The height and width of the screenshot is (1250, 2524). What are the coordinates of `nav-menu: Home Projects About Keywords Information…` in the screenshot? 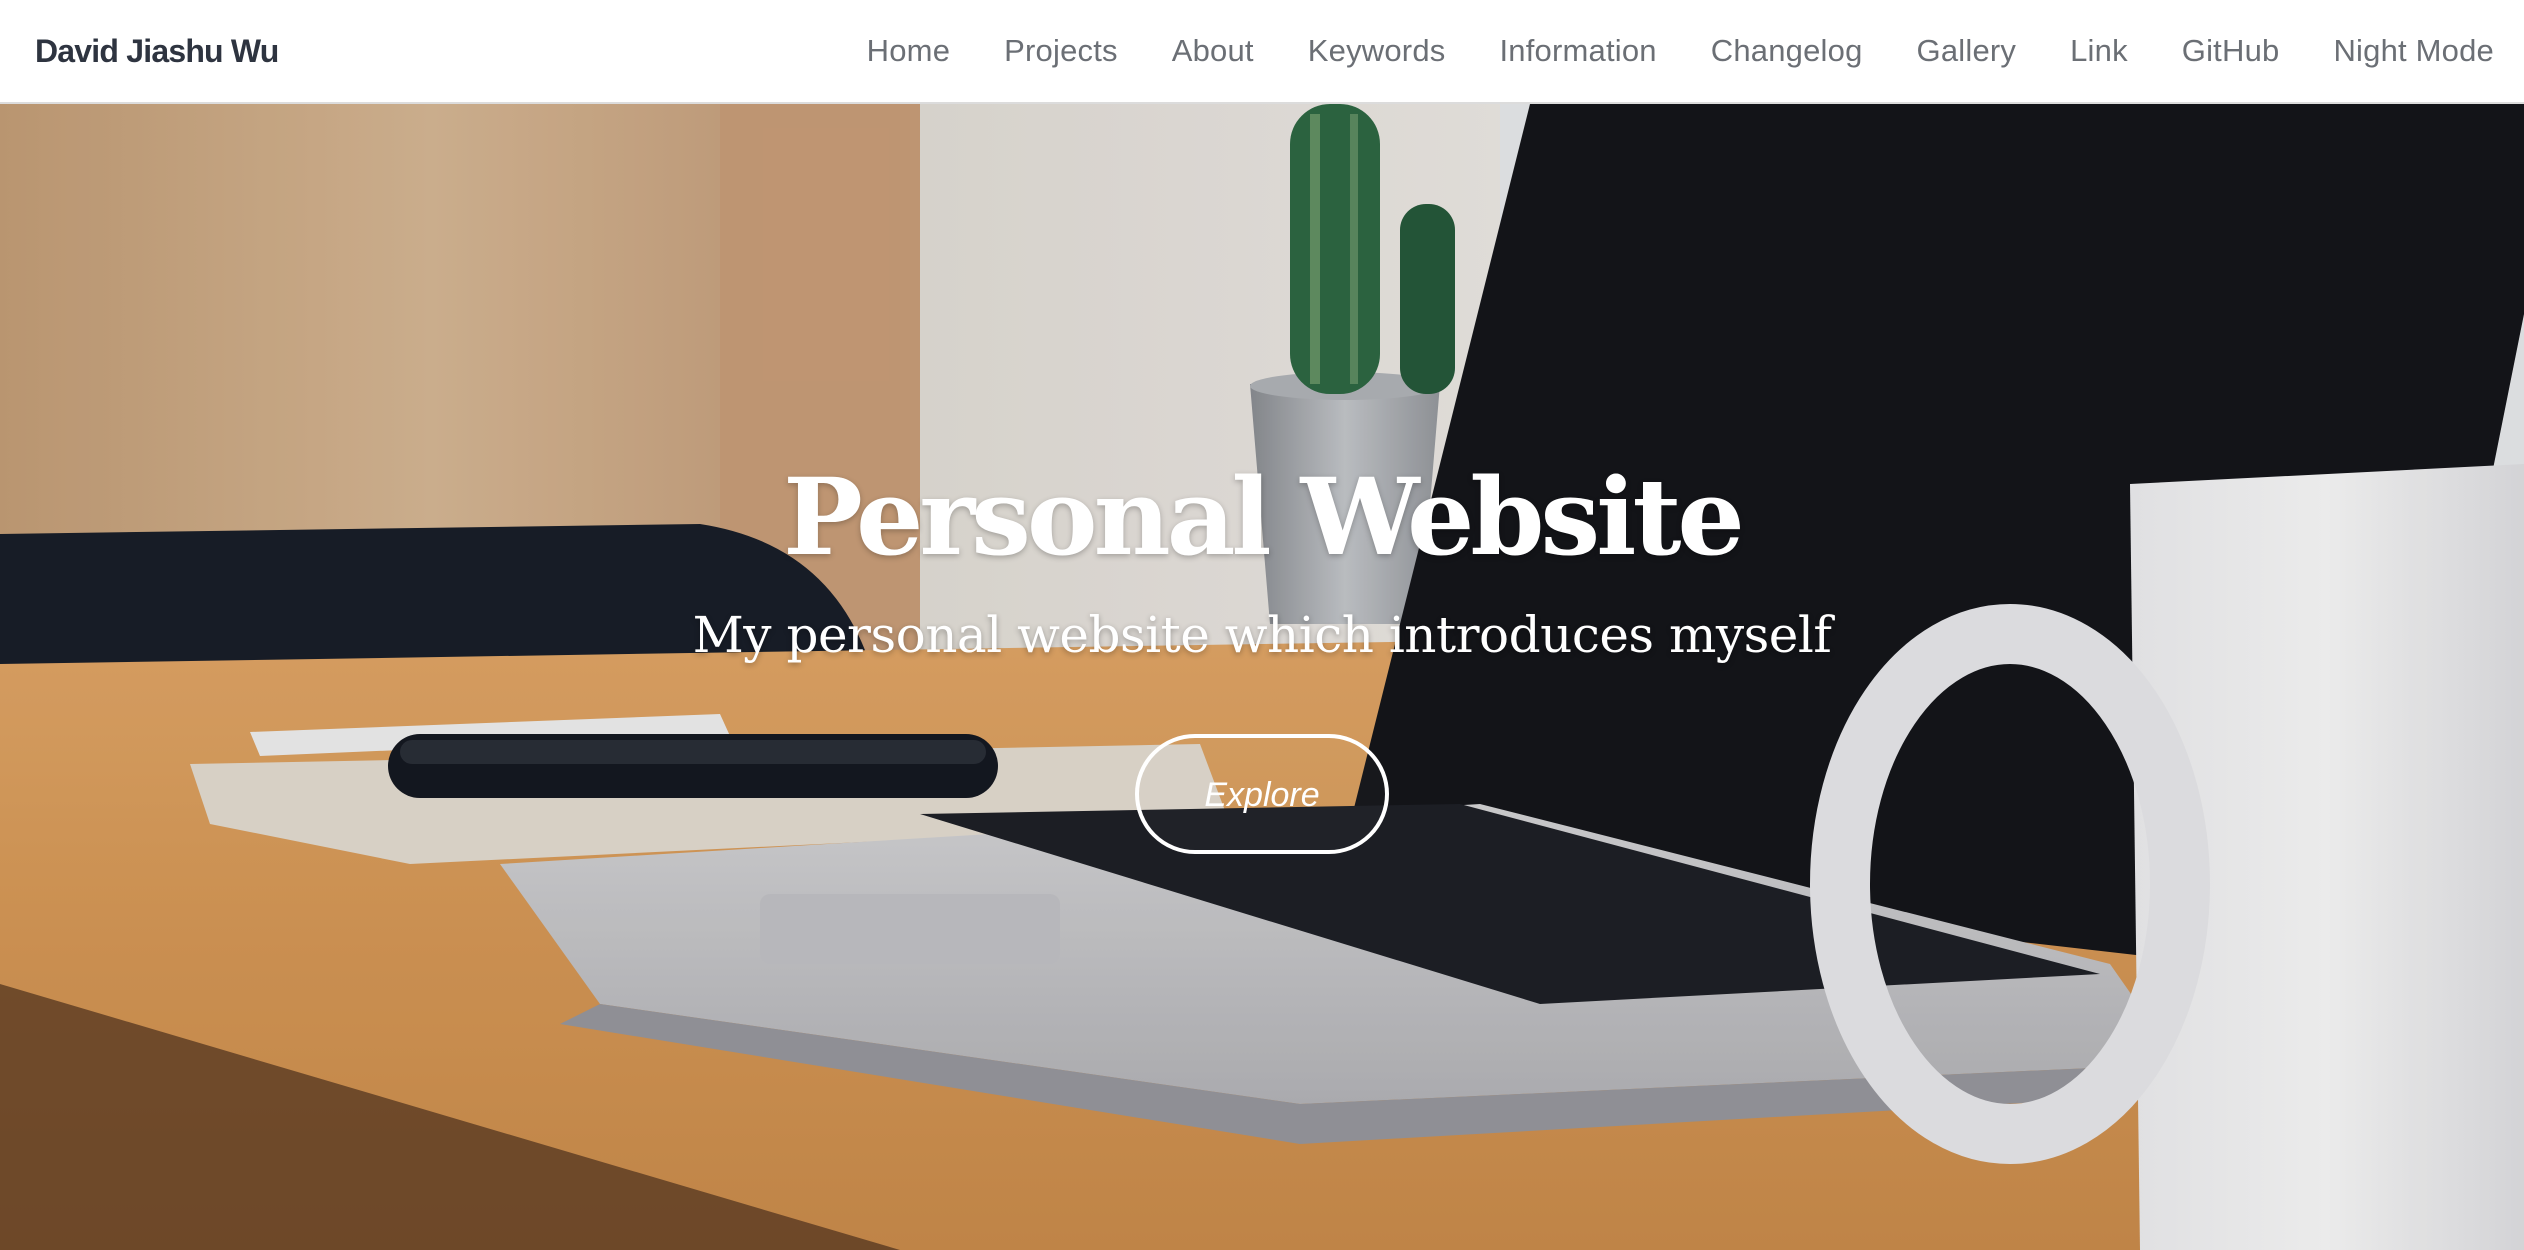 It's located at (1682, 51).